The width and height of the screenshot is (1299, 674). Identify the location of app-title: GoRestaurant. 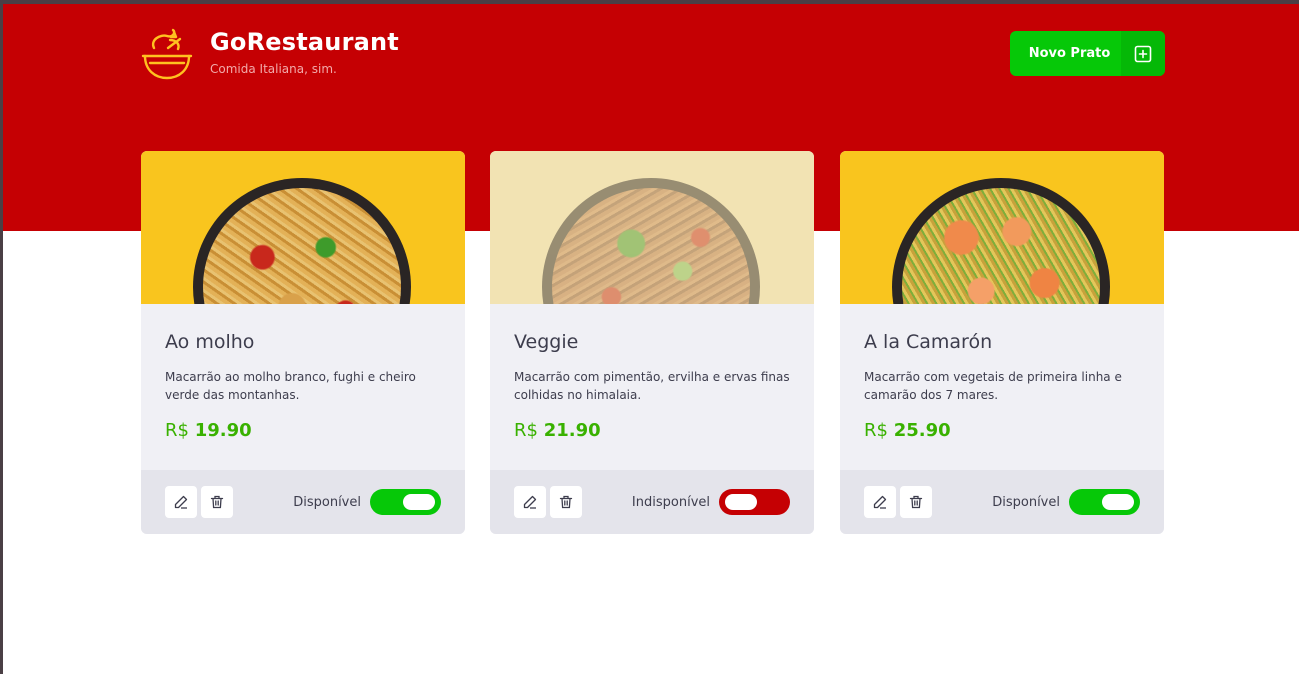
(304, 42).